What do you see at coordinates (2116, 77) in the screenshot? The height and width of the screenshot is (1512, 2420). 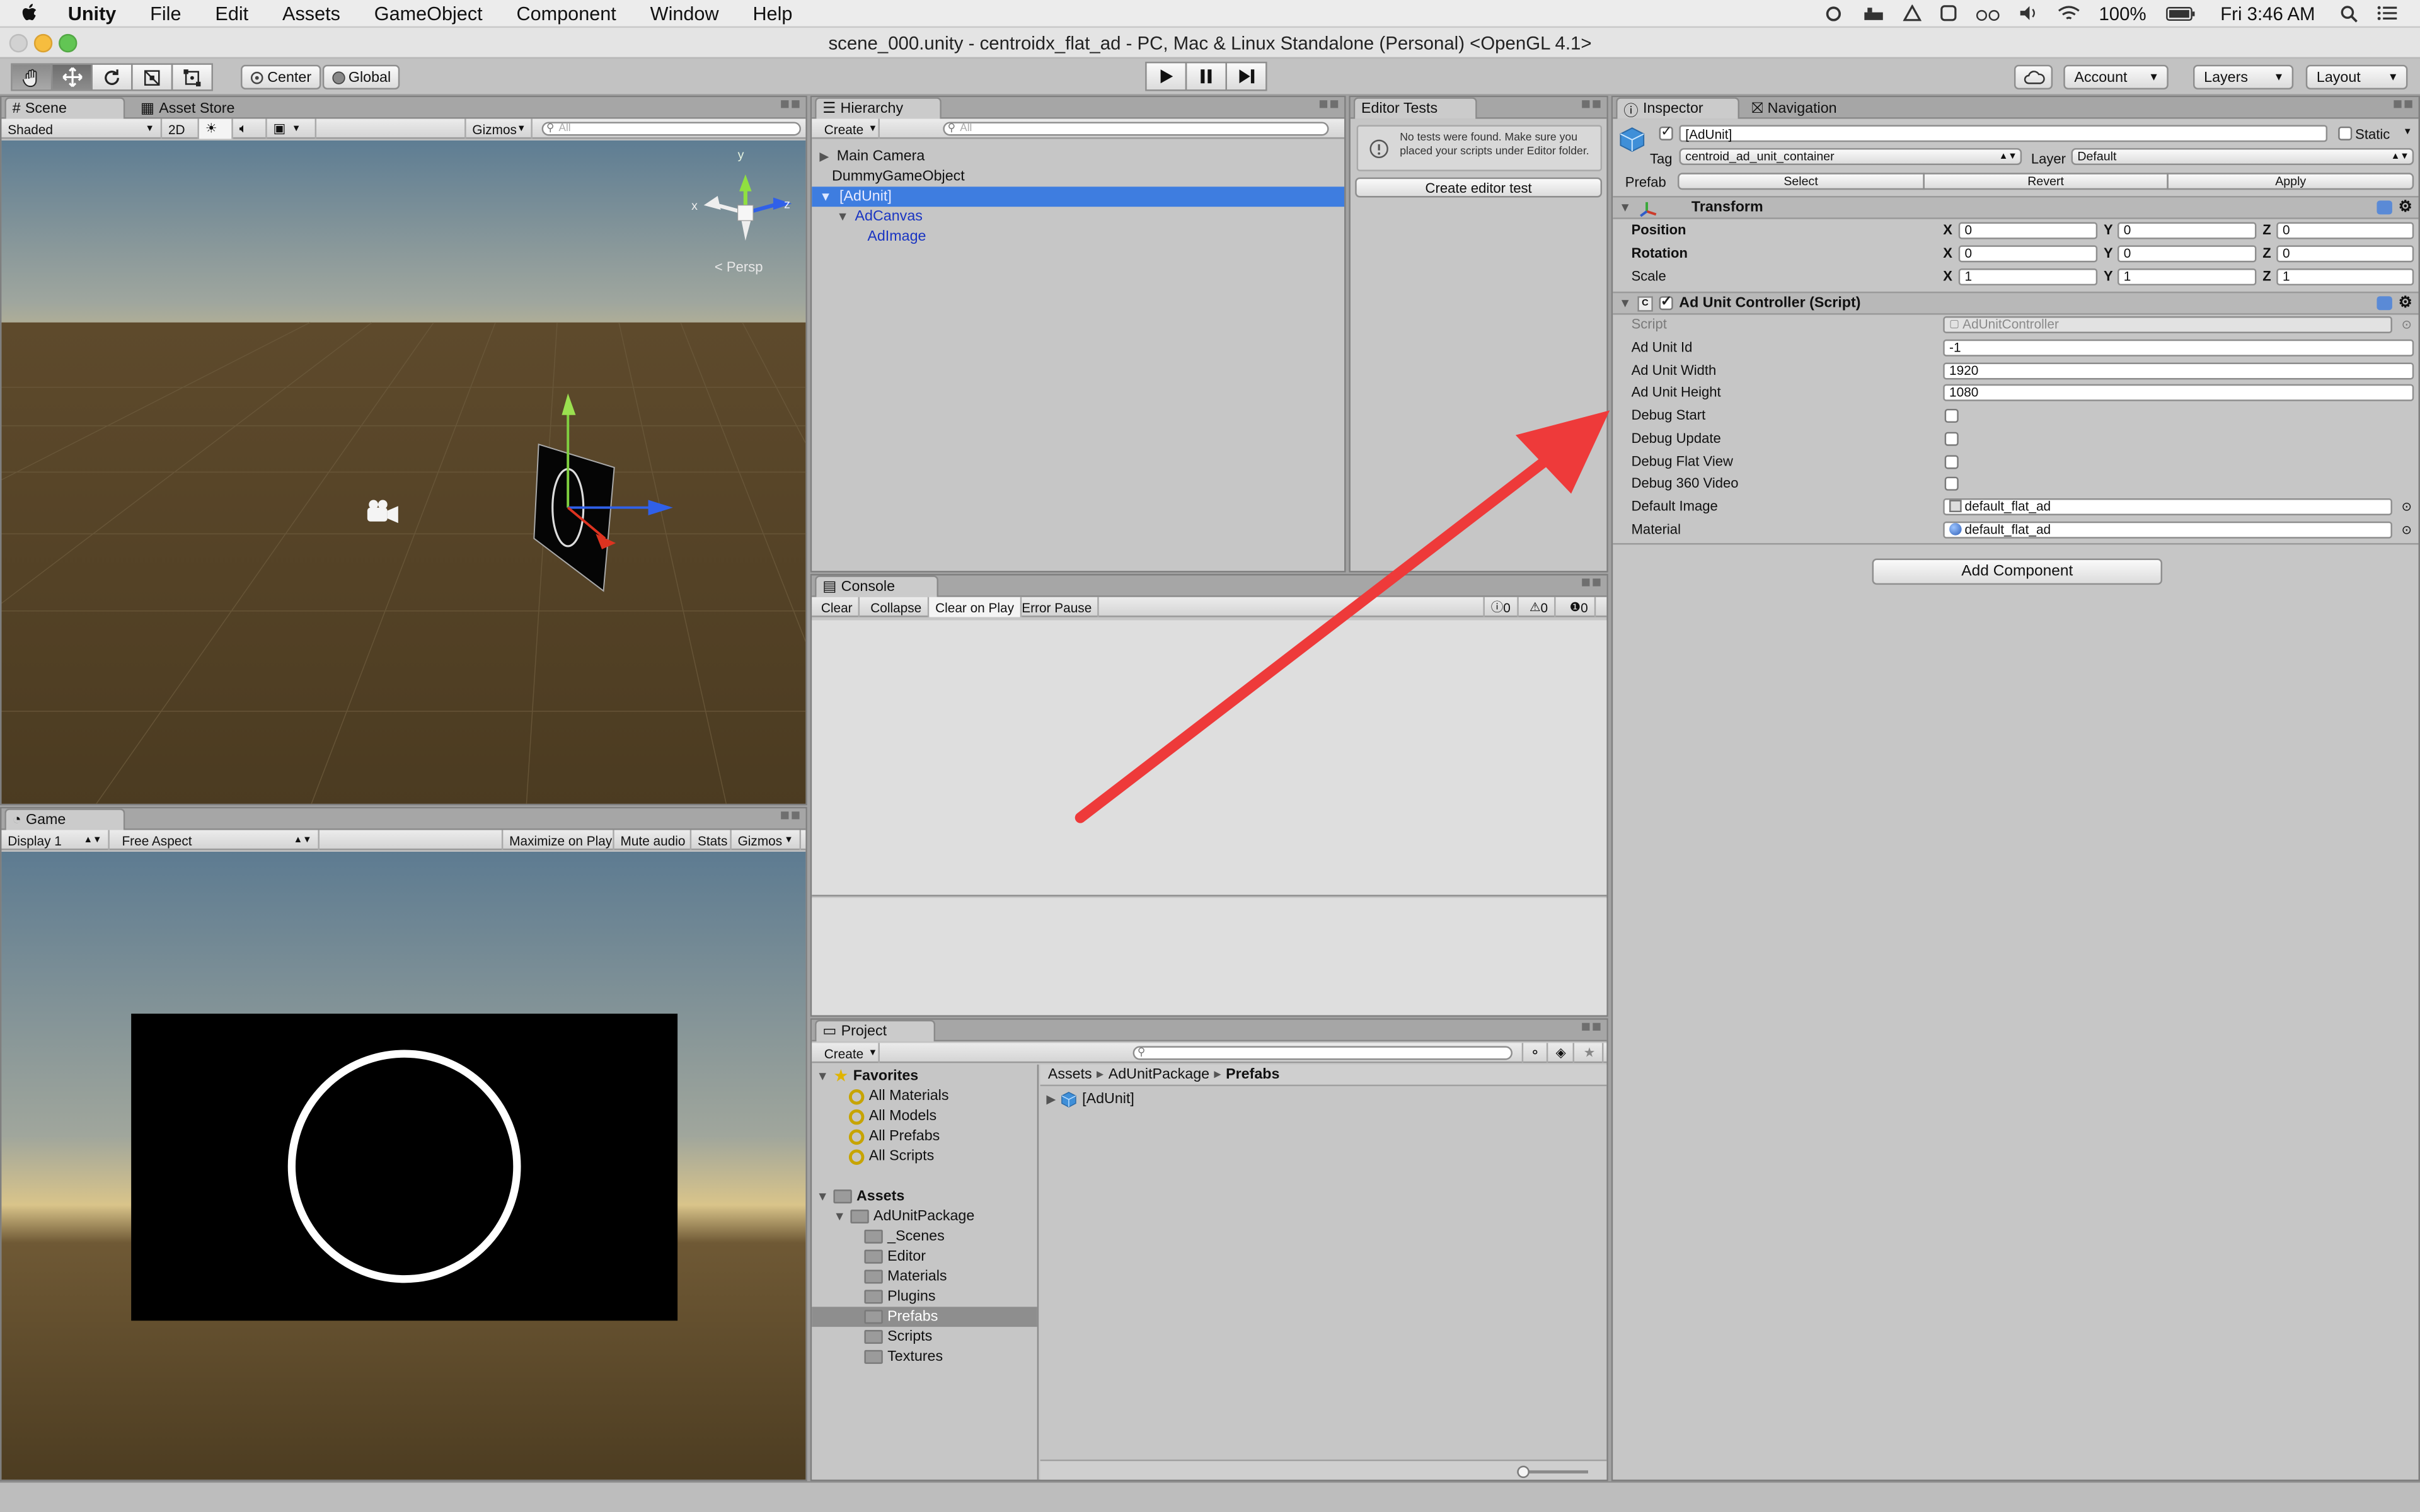 I see `account-dropdown: Account ▼` at bounding box center [2116, 77].